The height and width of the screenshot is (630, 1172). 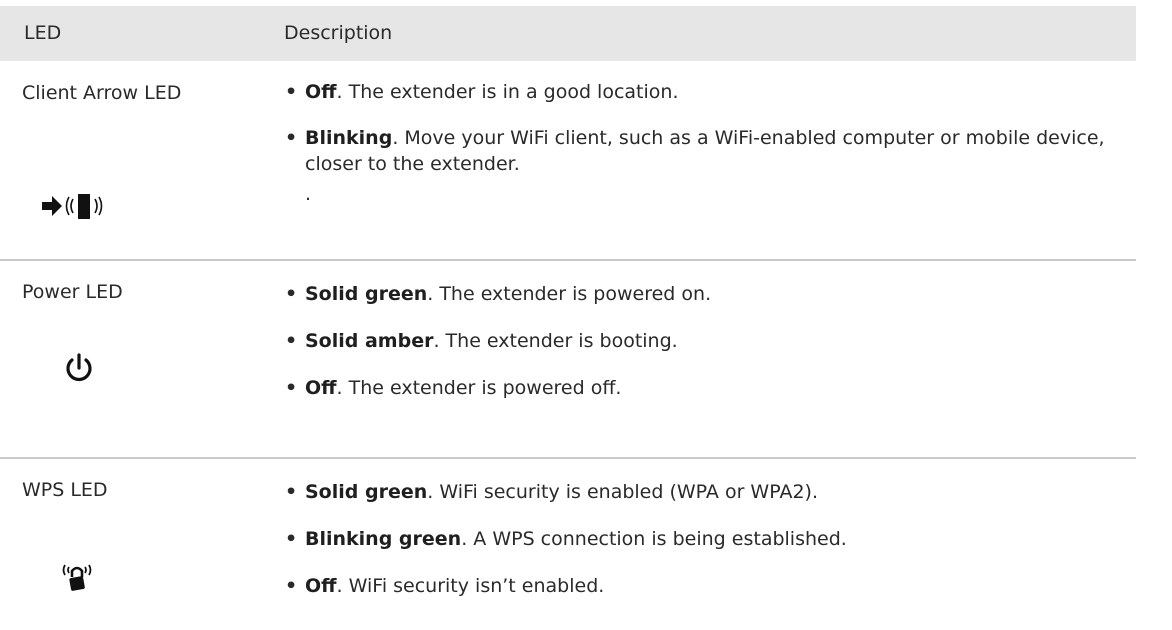 I want to click on bullet-text: . The extender is in a good location., so click(x=507, y=92).